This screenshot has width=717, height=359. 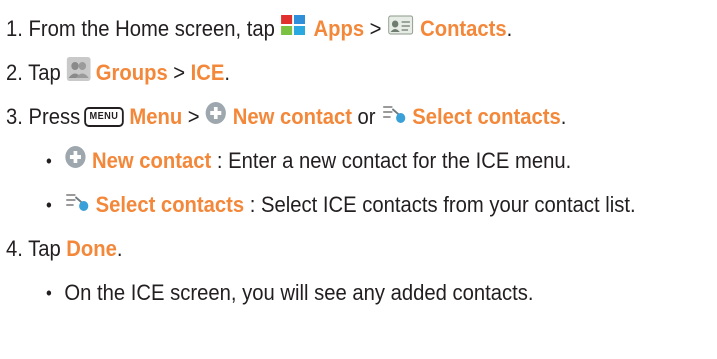 I want to click on step-1-end: ., so click(x=509, y=28).